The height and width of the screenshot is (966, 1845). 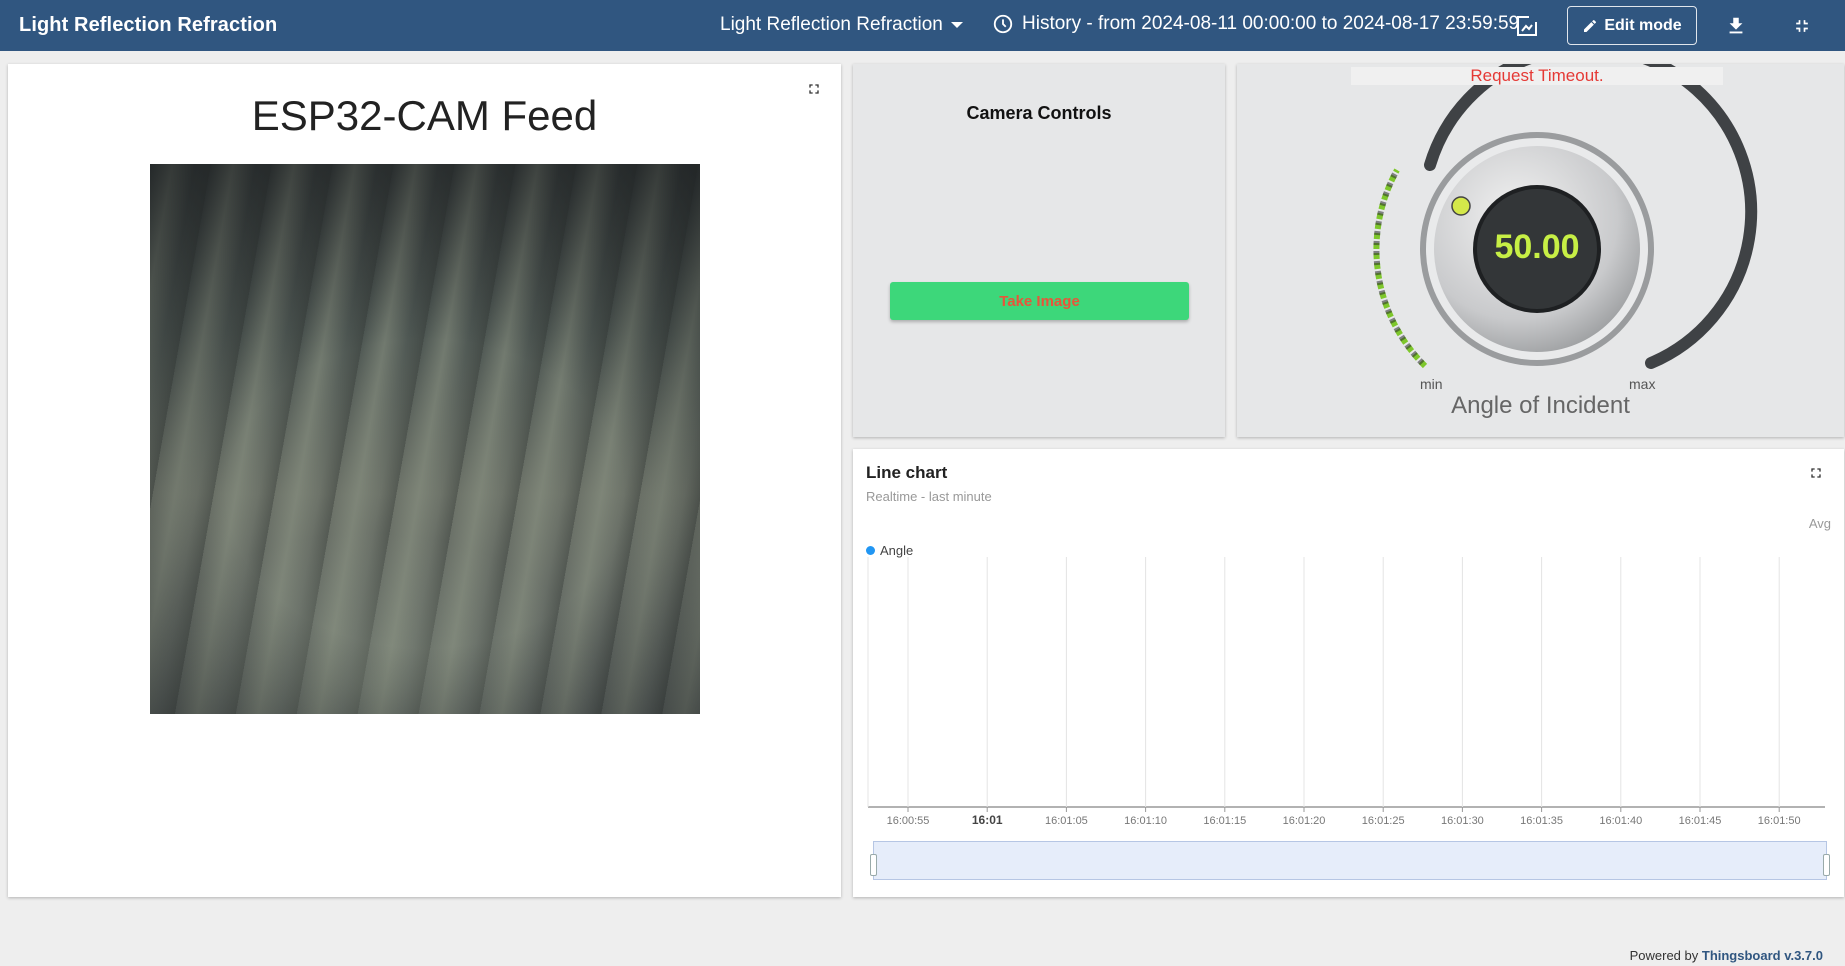 What do you see at coordinates (1537, 247) in the screenshot?
I see `knob-value: 50.00` at bounding box center [1537, 247].